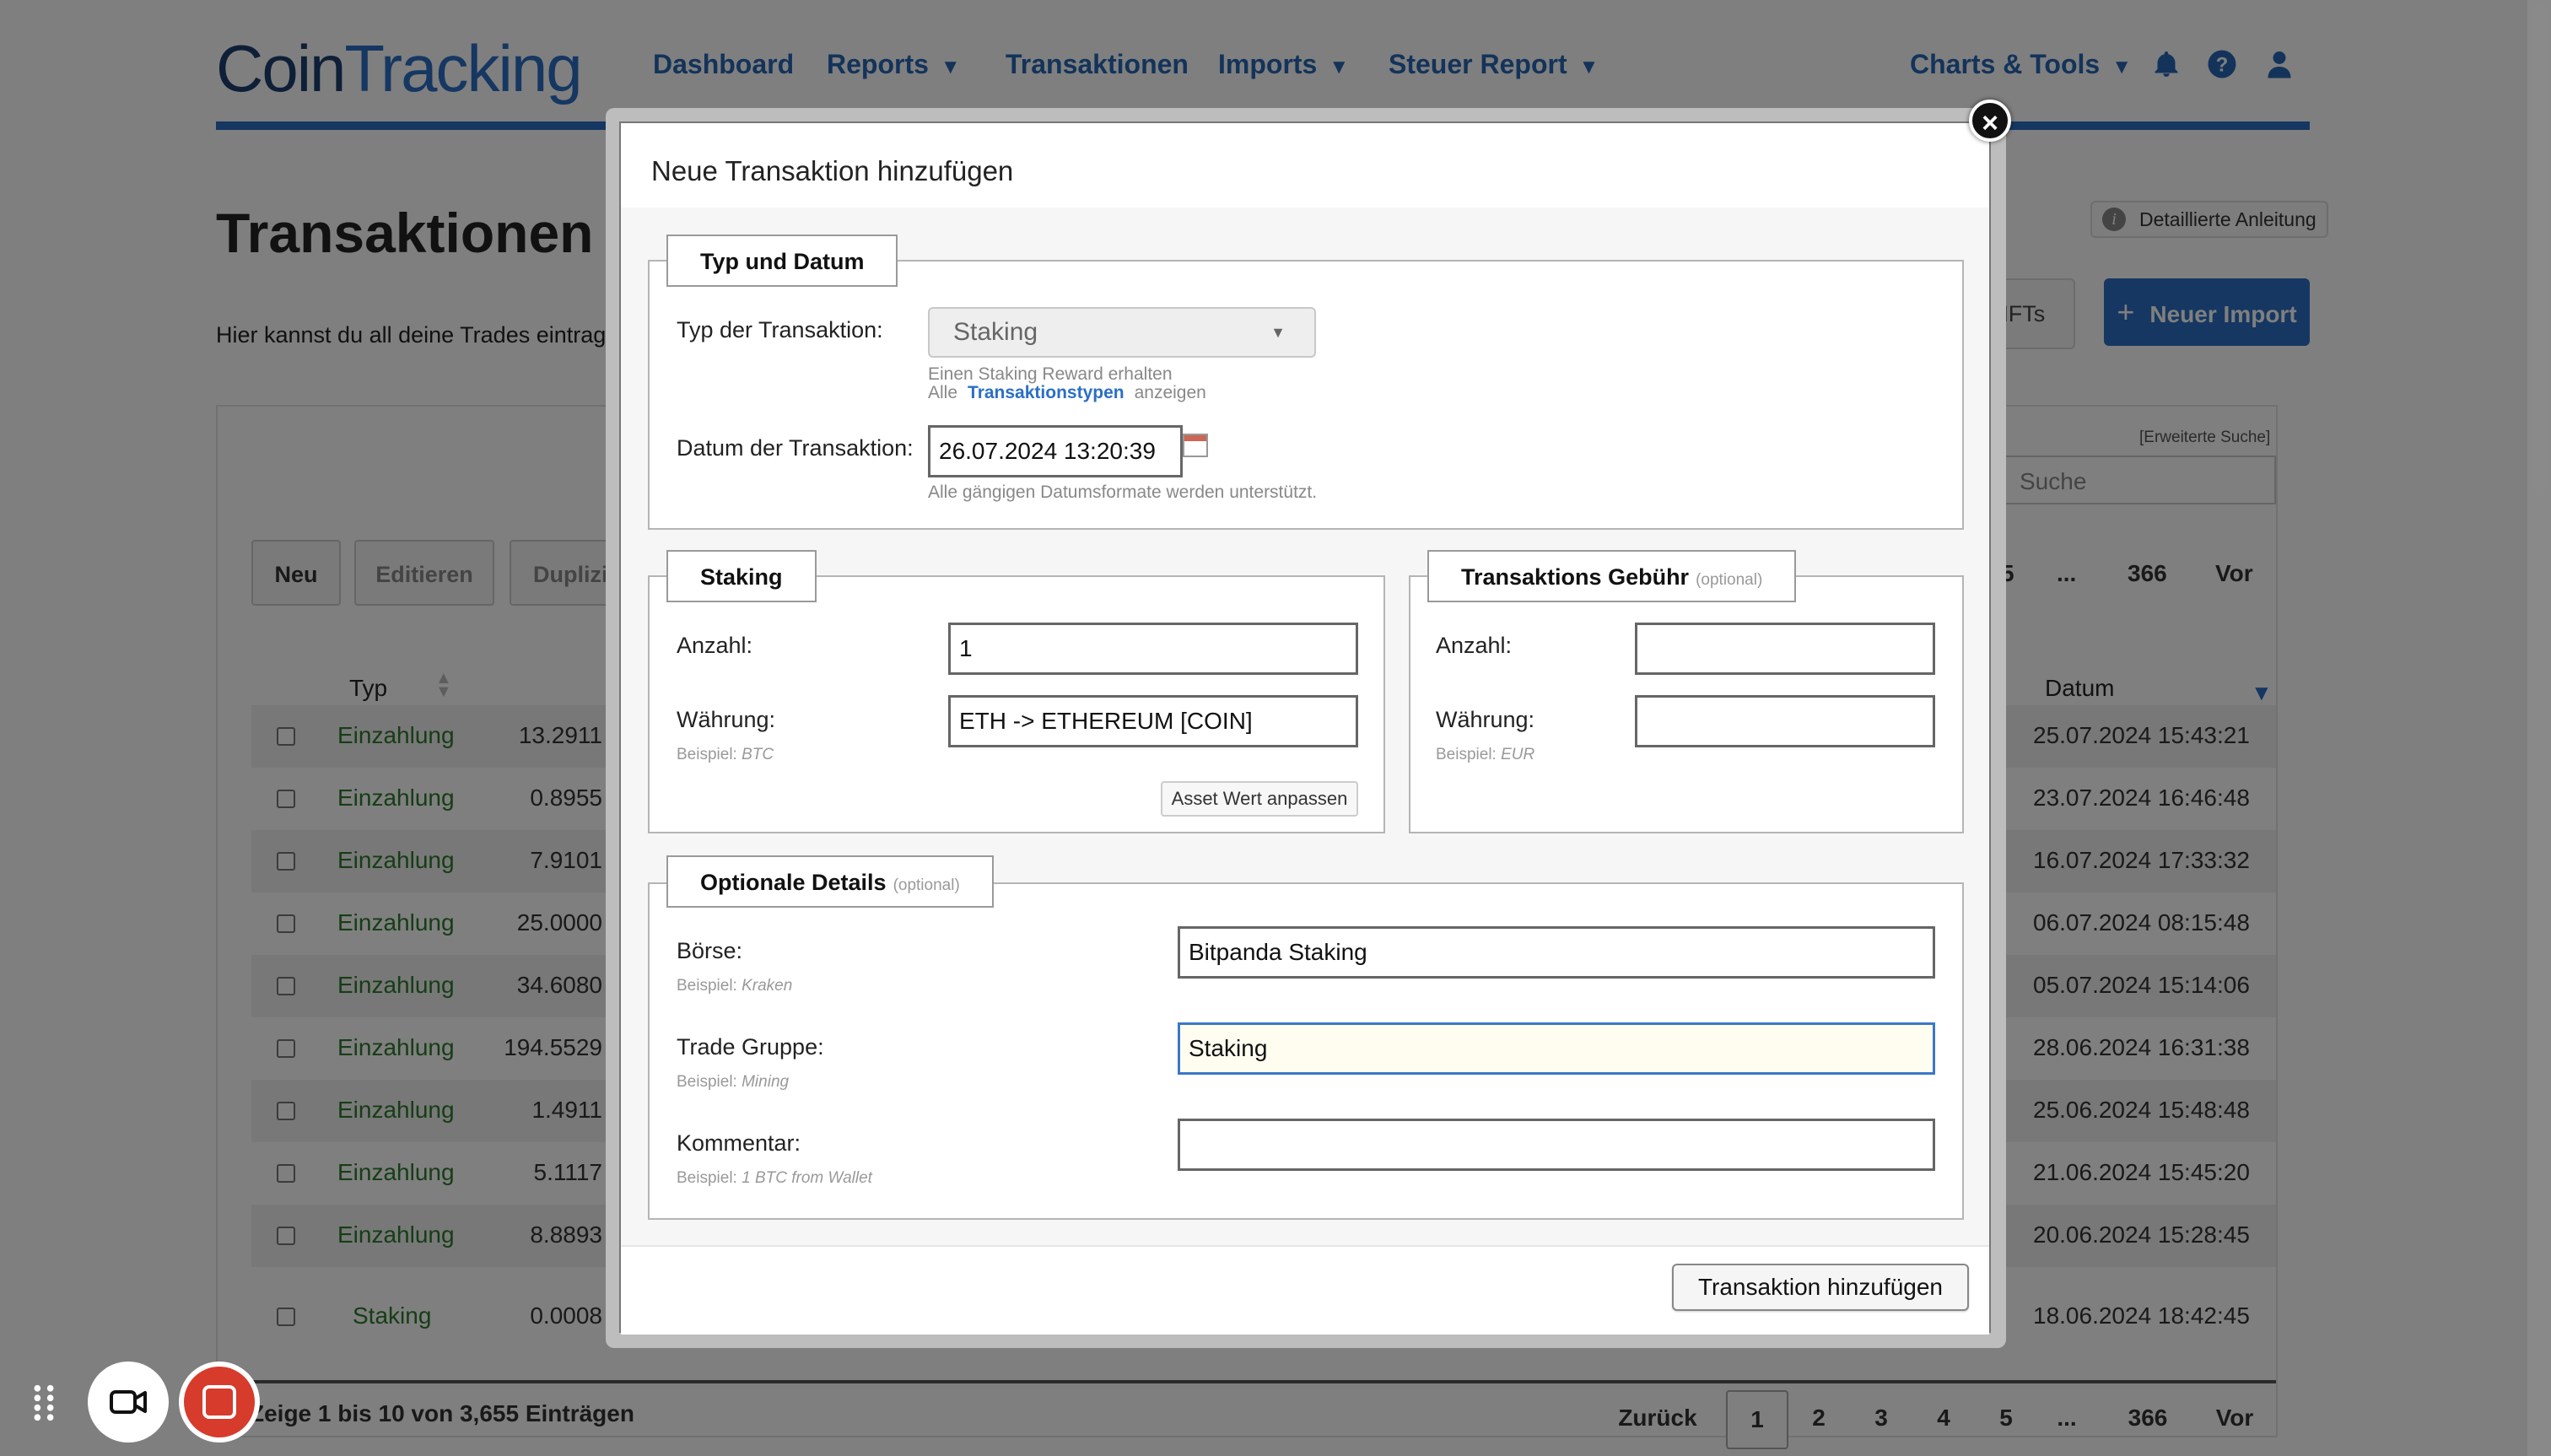 Image resolution: width=2551 pixels, height=1456 pixels. Describe the element at coordinates (1305, 165) in the screenshot. I see `modal-header: Neue Transaktion hinzufügen` at that location.